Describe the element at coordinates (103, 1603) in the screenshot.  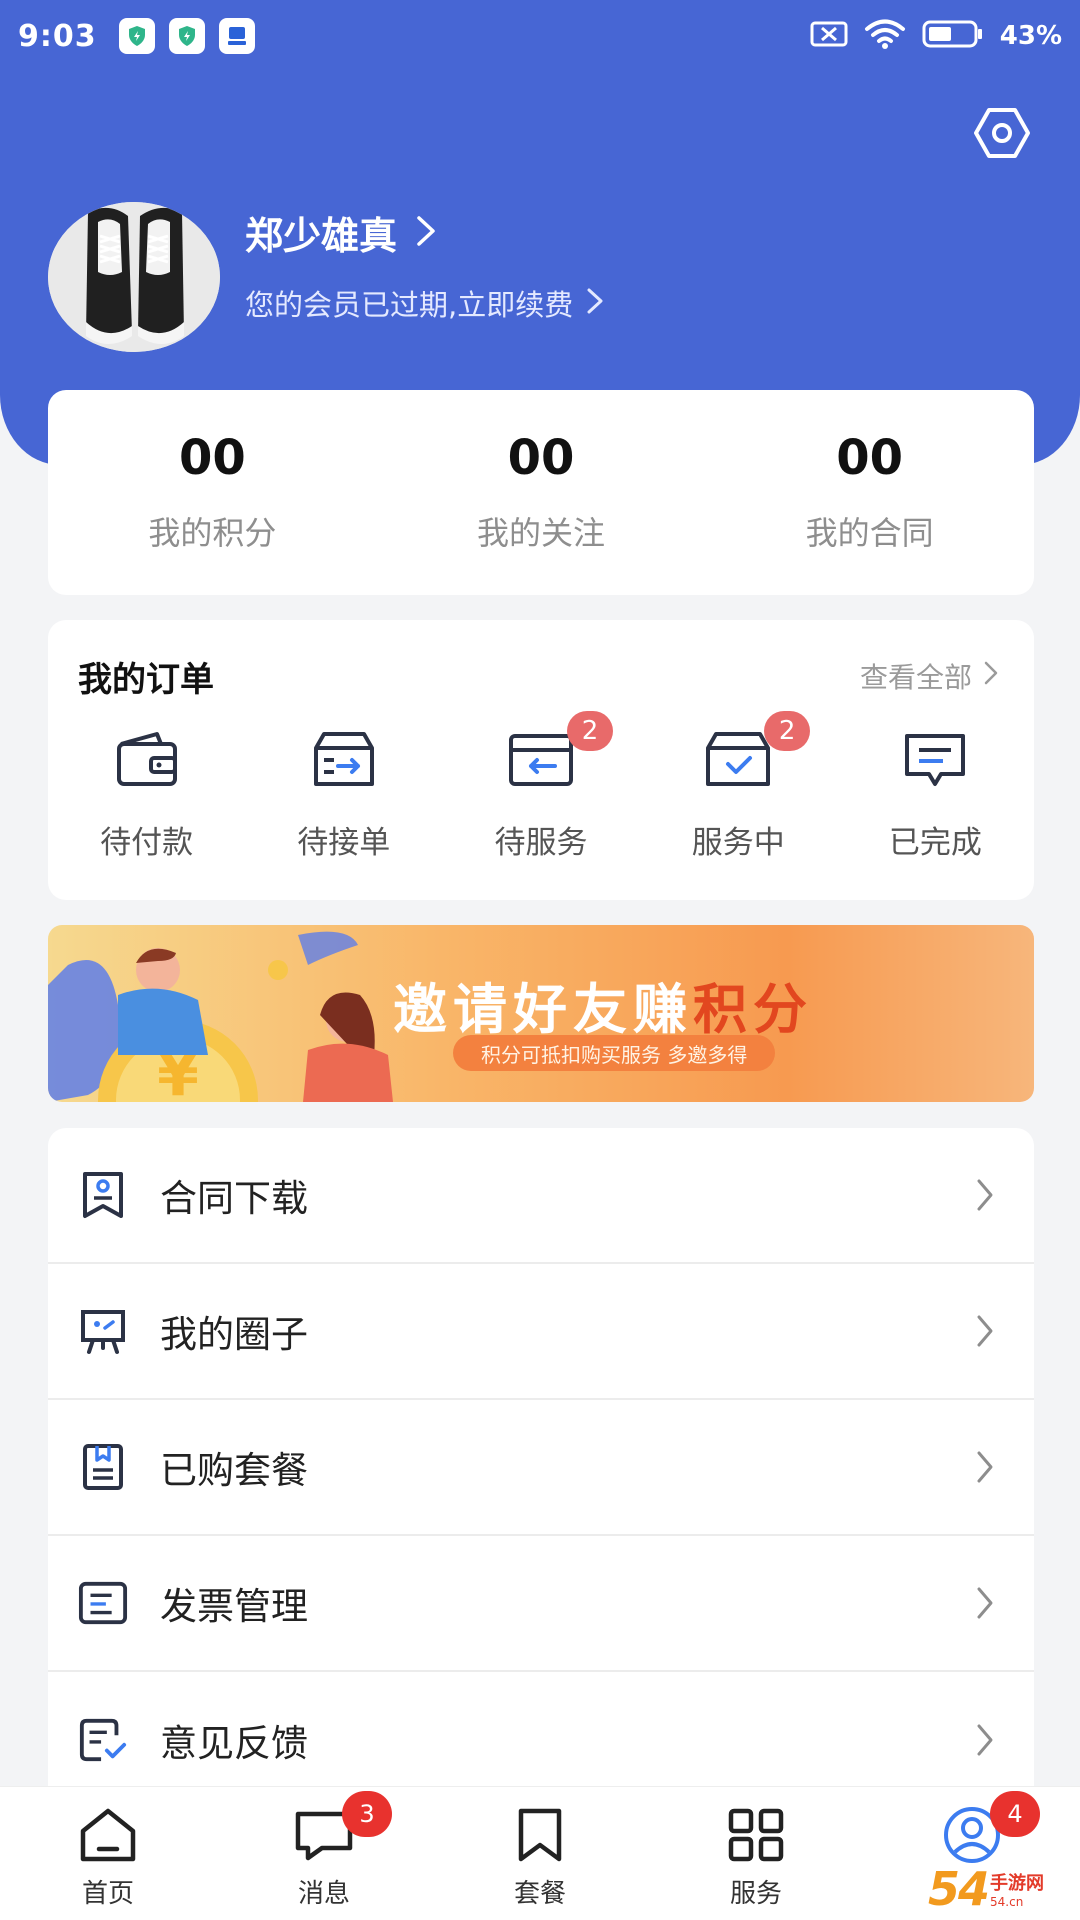
I see `invoice-icon` at that location.